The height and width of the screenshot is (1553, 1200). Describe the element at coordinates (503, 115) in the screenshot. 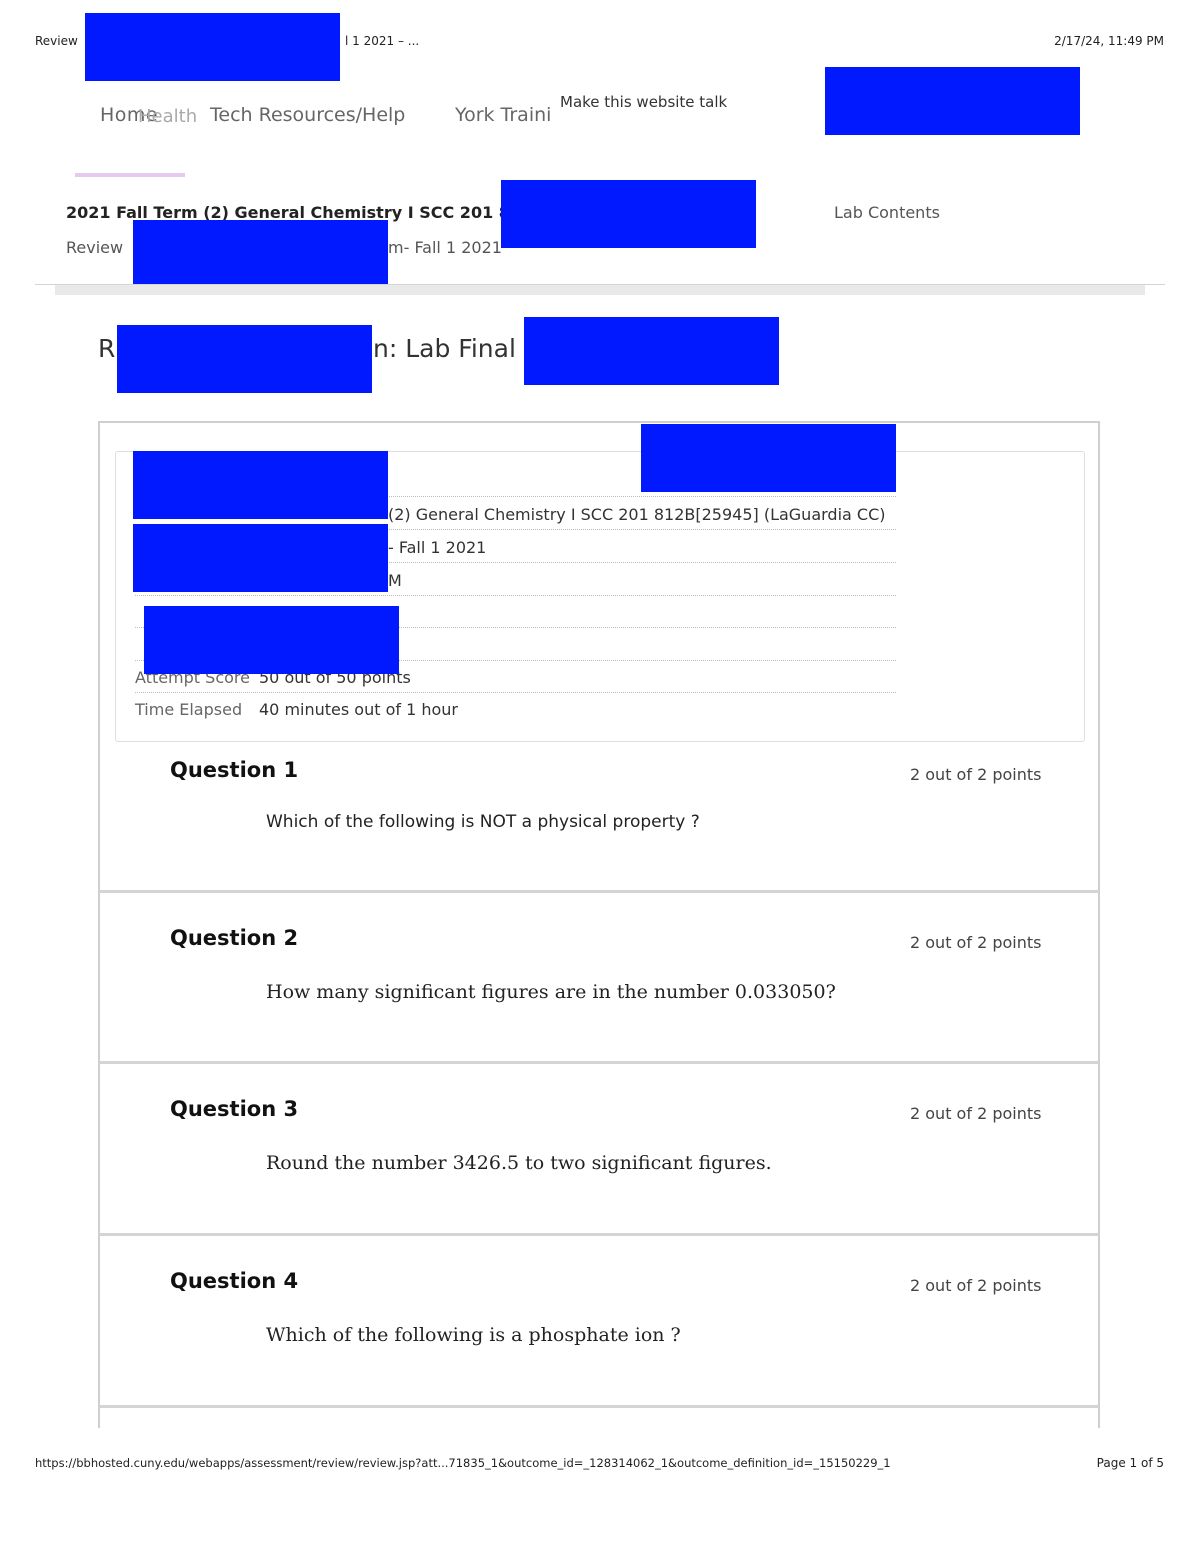

I see `nav-york-training: York Traini` at that location.